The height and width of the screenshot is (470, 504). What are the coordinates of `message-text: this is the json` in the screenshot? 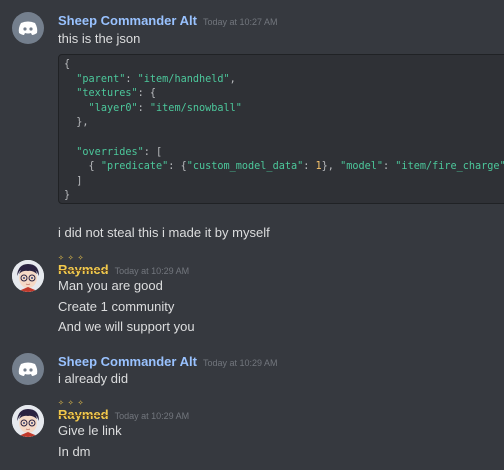 It's located at (99, 38).